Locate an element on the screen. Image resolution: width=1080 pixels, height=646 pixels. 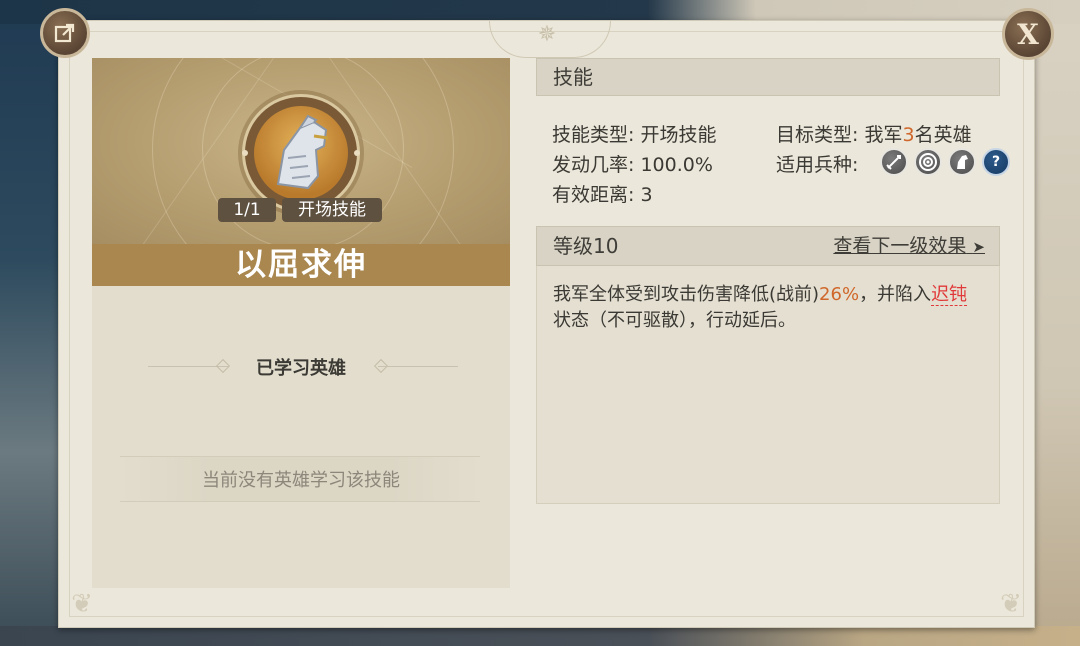
empty-learned-text: 当前没有英雄学习该技能 is located at coordinates (301, 480).